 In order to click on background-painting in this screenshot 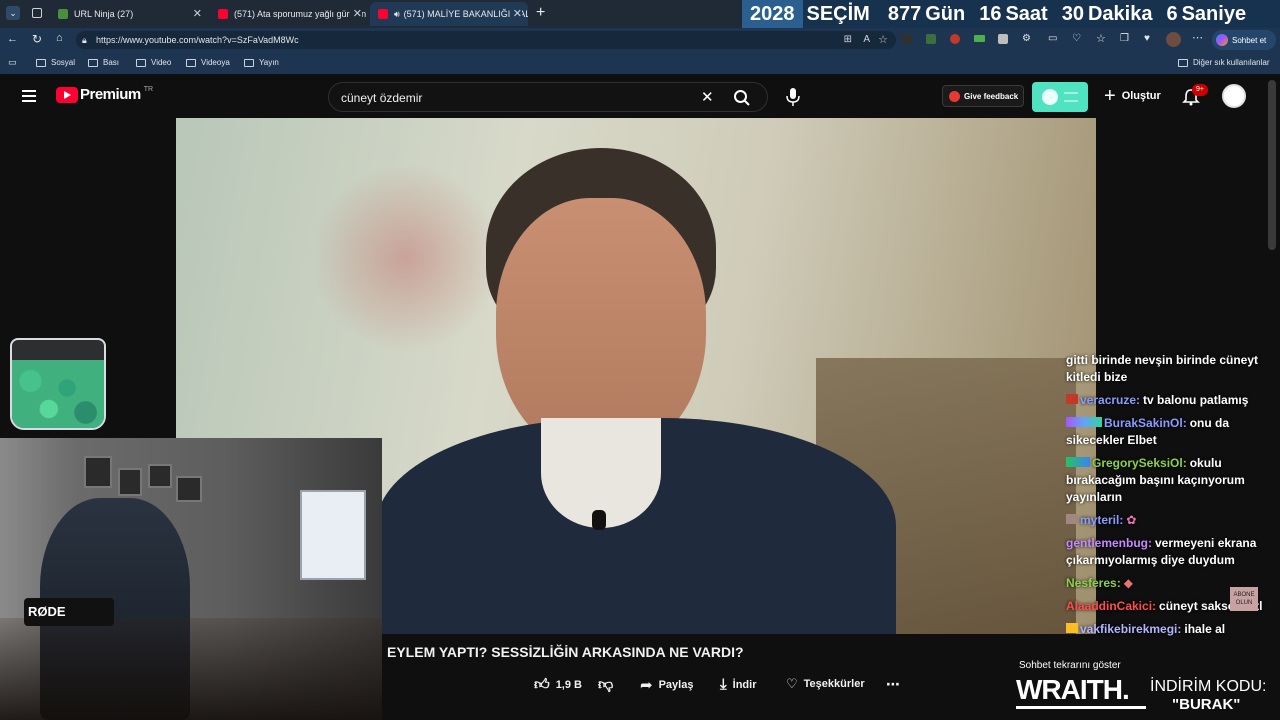, I will do `click(406, 258)`.